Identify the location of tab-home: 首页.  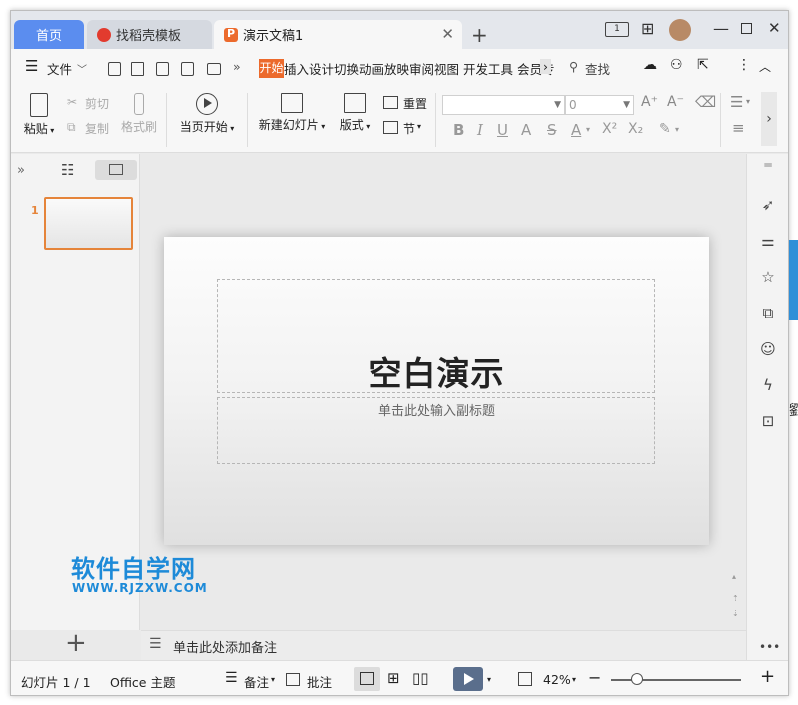
(49, 34).